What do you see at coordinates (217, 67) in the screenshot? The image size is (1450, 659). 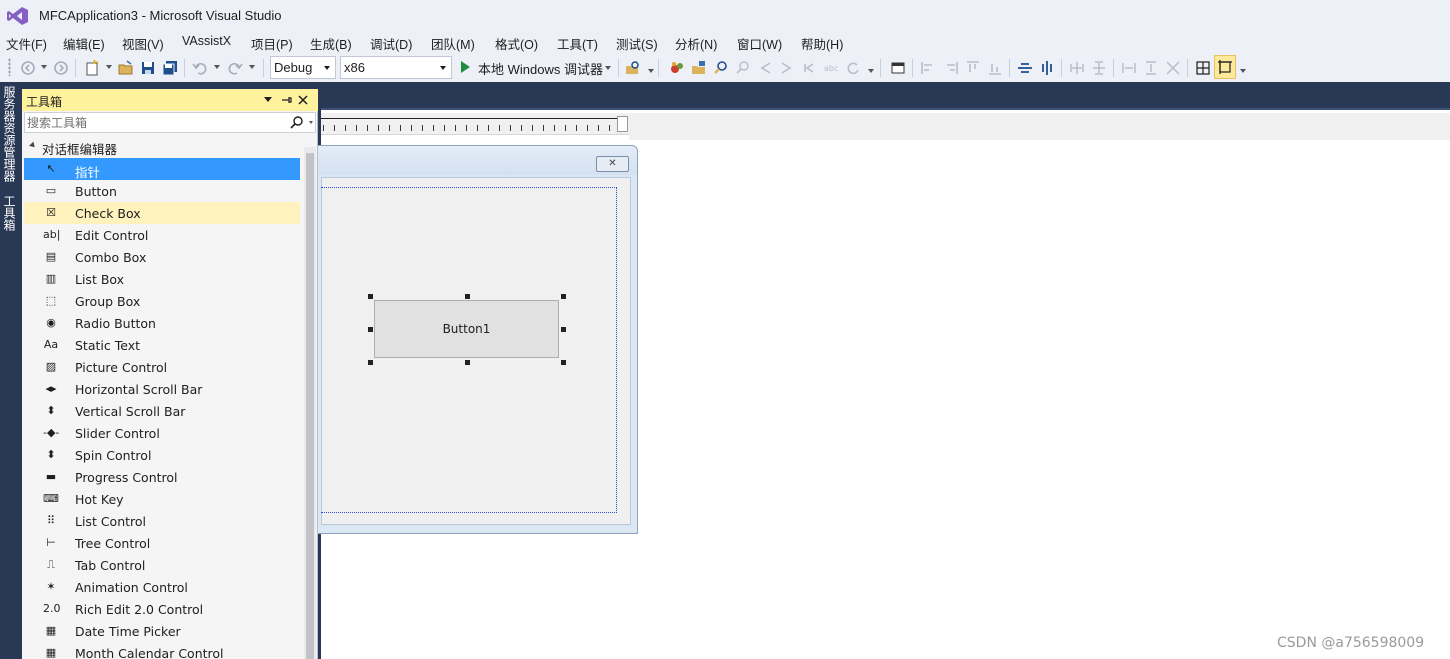 I see `undo-dropdown-icon` at bounding box center [217, 67].